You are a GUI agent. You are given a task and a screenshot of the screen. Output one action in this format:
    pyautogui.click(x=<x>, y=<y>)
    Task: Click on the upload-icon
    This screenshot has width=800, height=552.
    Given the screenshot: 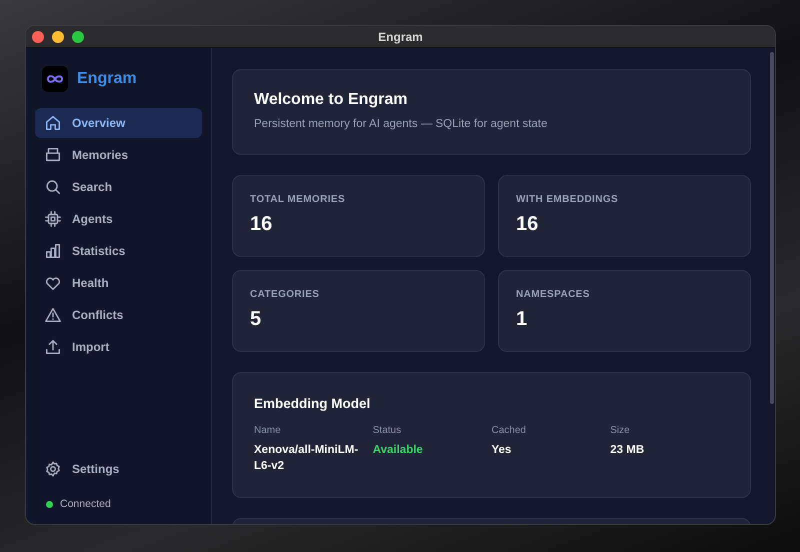 What is the action you would take?
    pyautogui.click(x=53, y=347)
    